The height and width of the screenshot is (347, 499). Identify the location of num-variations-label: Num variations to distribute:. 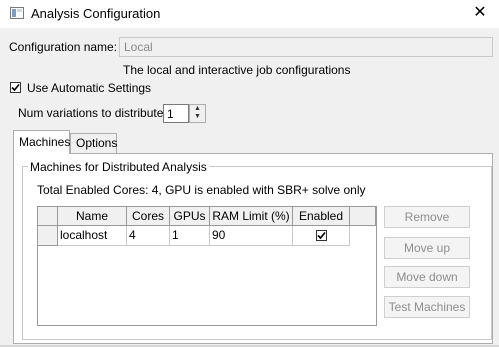
(92, 113).